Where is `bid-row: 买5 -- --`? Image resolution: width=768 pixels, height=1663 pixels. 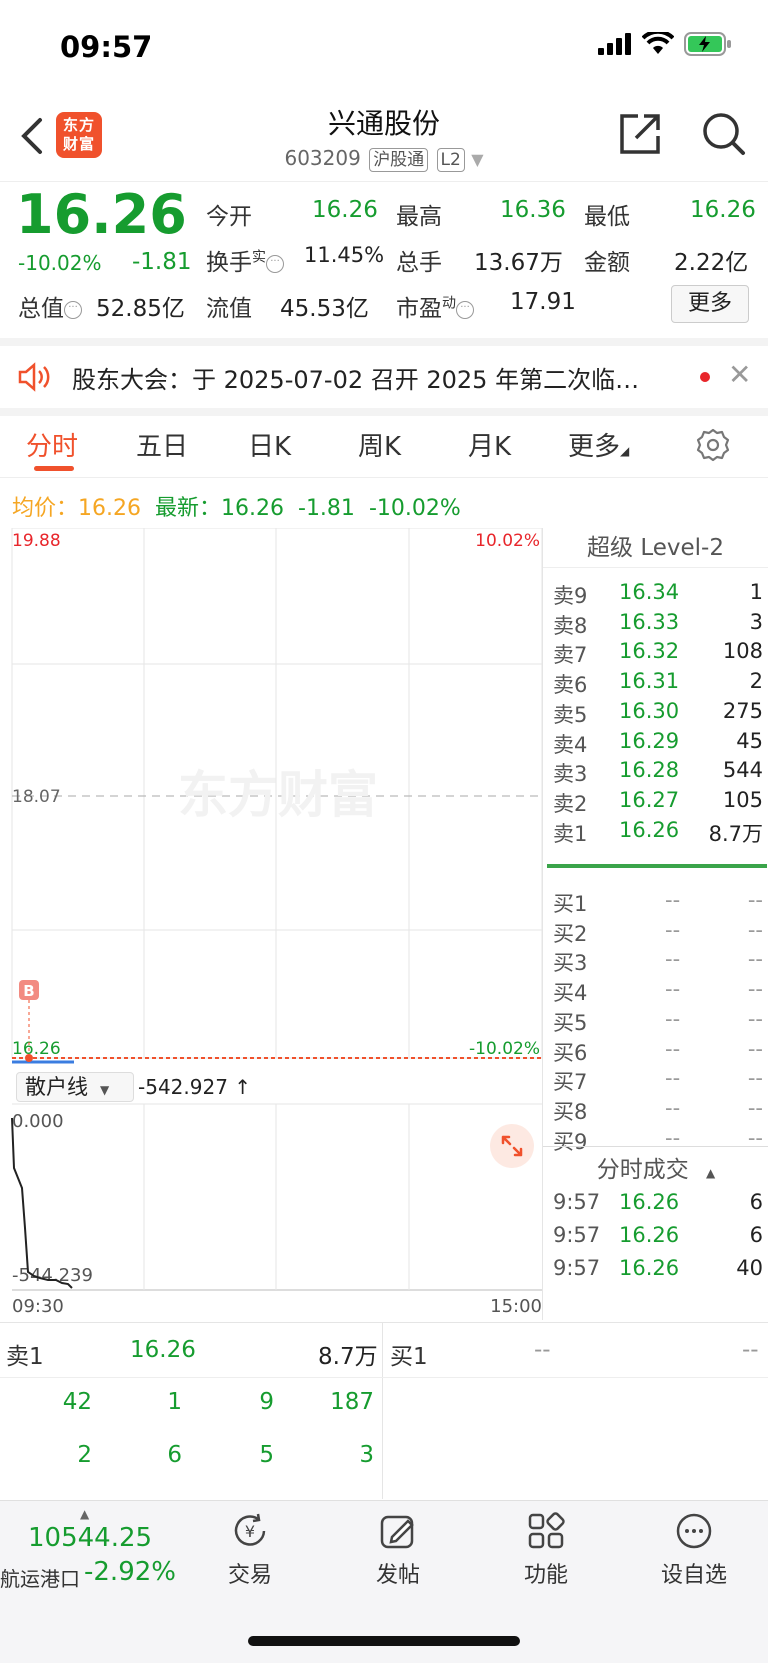
bid-row: 买5 -- -- is located at coordinates (659, 1022).